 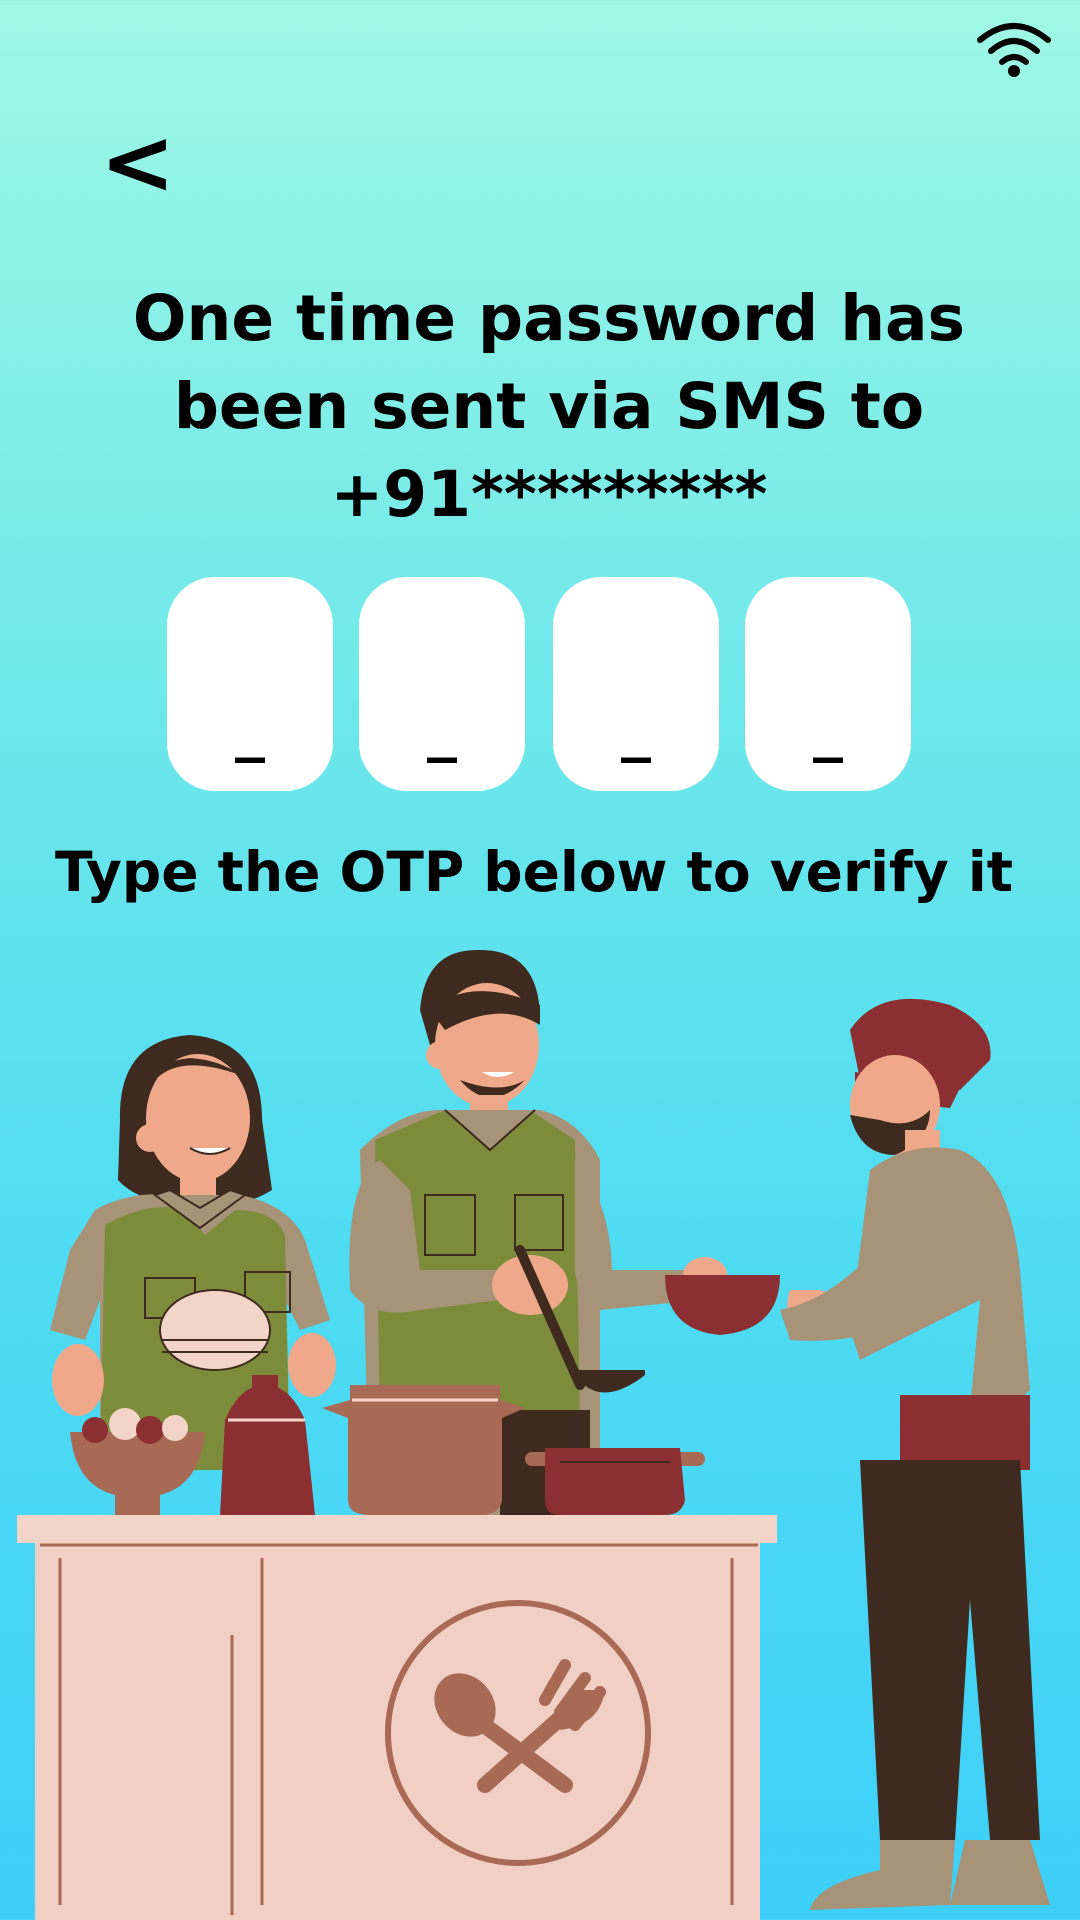 What do you see at coordinates (549, 494) in the screenshot?
I see `title-line-3: +91*********` at bounding box center [549, 494].